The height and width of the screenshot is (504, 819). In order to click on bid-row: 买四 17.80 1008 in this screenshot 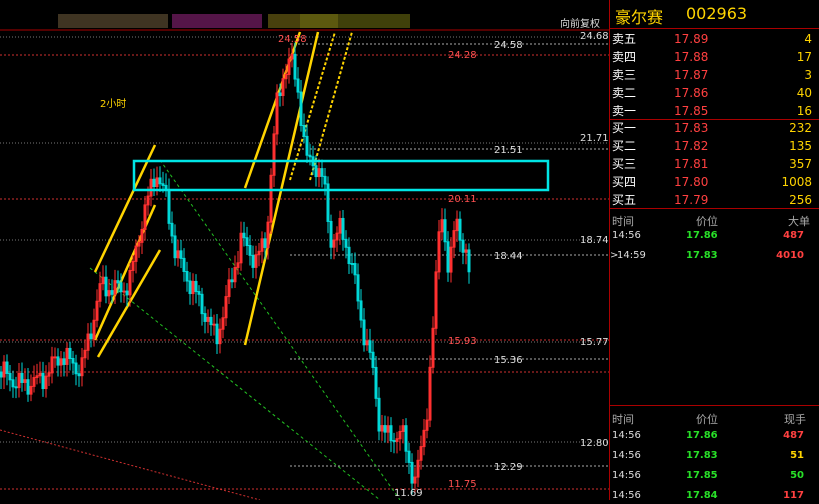, I will do `click(712, 182)`.